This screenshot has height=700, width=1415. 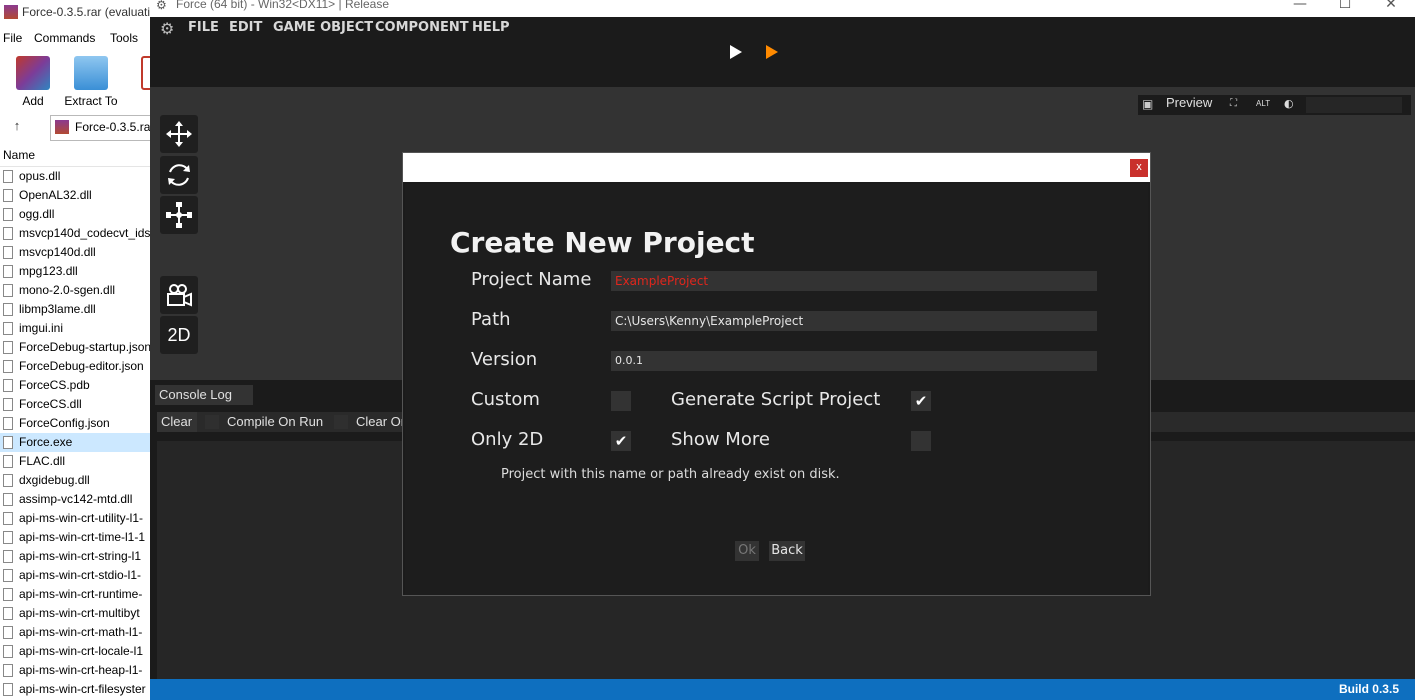 What do you see at coordinates (75, 214) in the screenshot?
I see `file-row: ogg.dll` at bounding box center [75, 214].